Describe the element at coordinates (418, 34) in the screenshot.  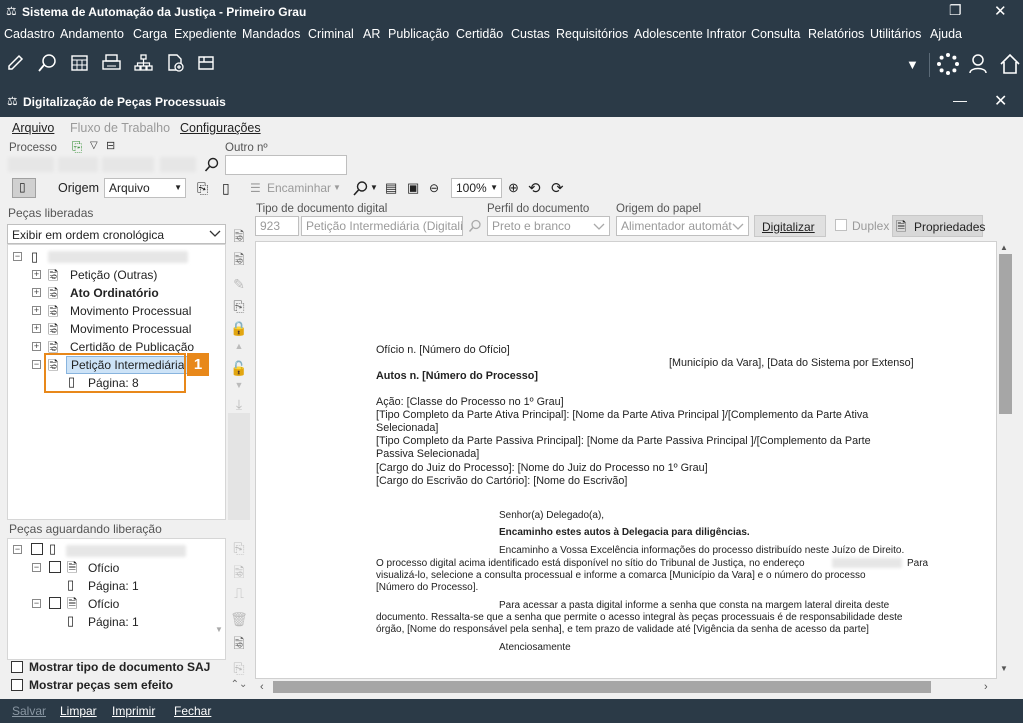
I see `menu-publicacao: Publicação` at that location.